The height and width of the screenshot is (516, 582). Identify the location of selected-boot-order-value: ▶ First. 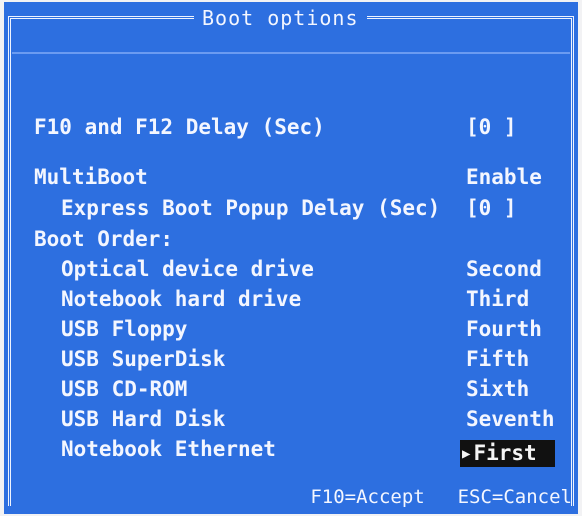
(507, 453).